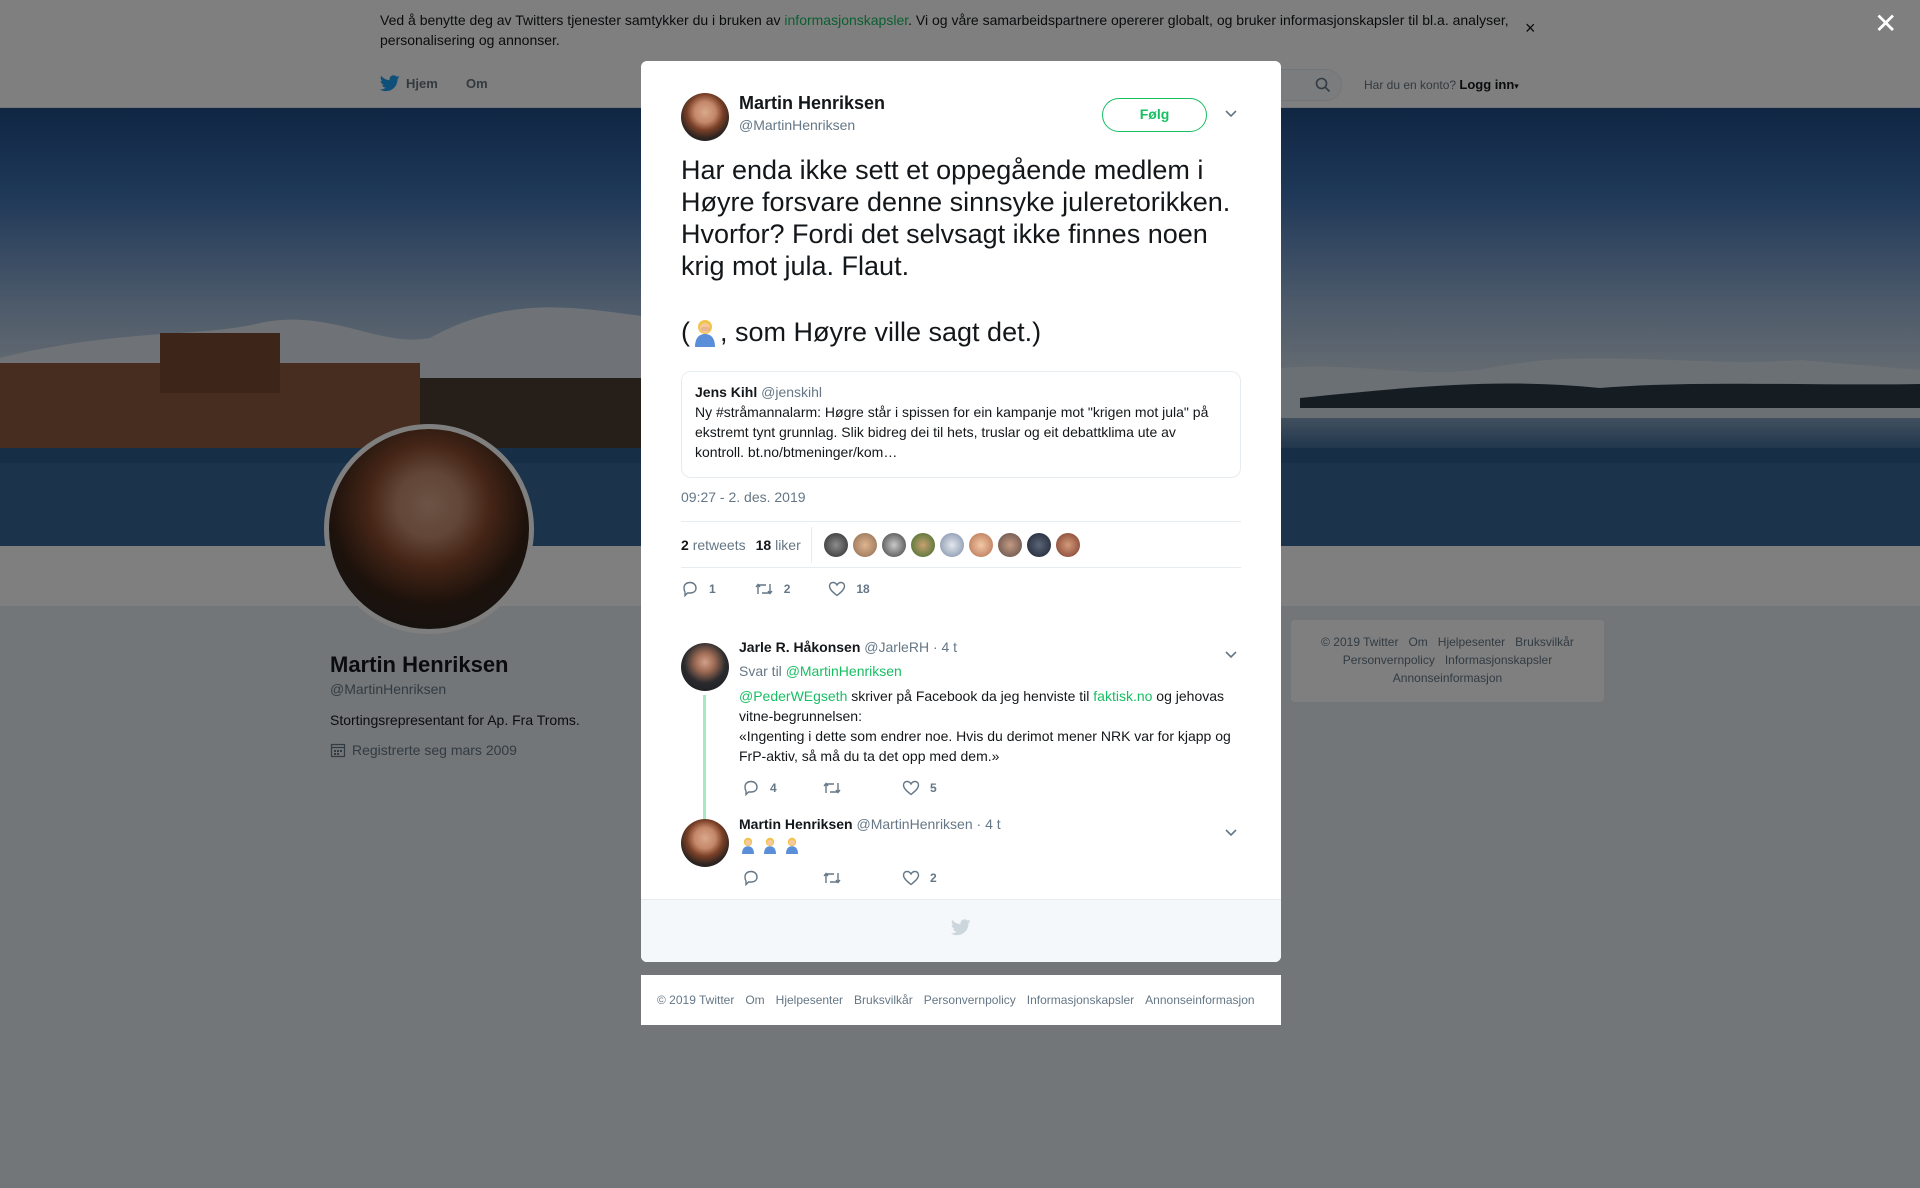 The height and width of the screenshot is (1188, 1920). What do you see at coordinates (760, 671) in the screenshot?
I see `reply-to-label: Svar til` at bounding box center [760, 671].